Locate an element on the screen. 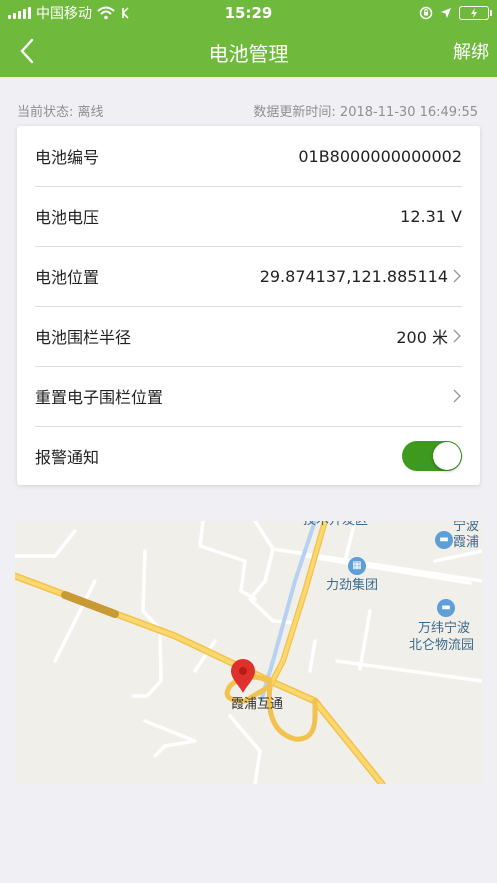  current-state-text: 当前状态: 离线 is located at coordinates (60, 112).